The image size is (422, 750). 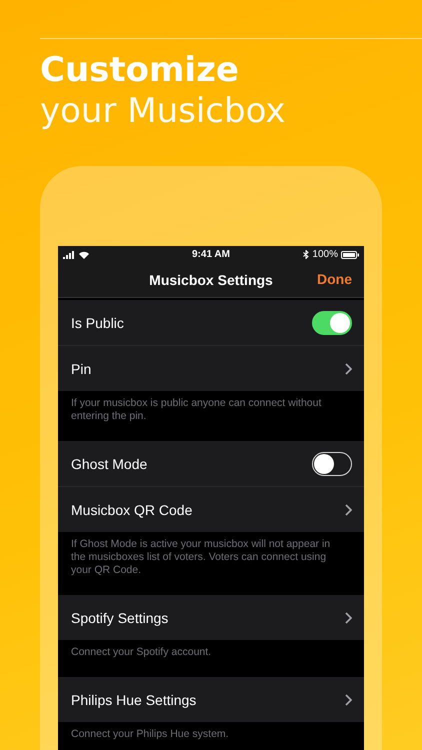 What do you see at coordinates (163, 111) in the screenshot?
I see `headline-subtitle: your Musicbox` at bounding box center [163, 111].